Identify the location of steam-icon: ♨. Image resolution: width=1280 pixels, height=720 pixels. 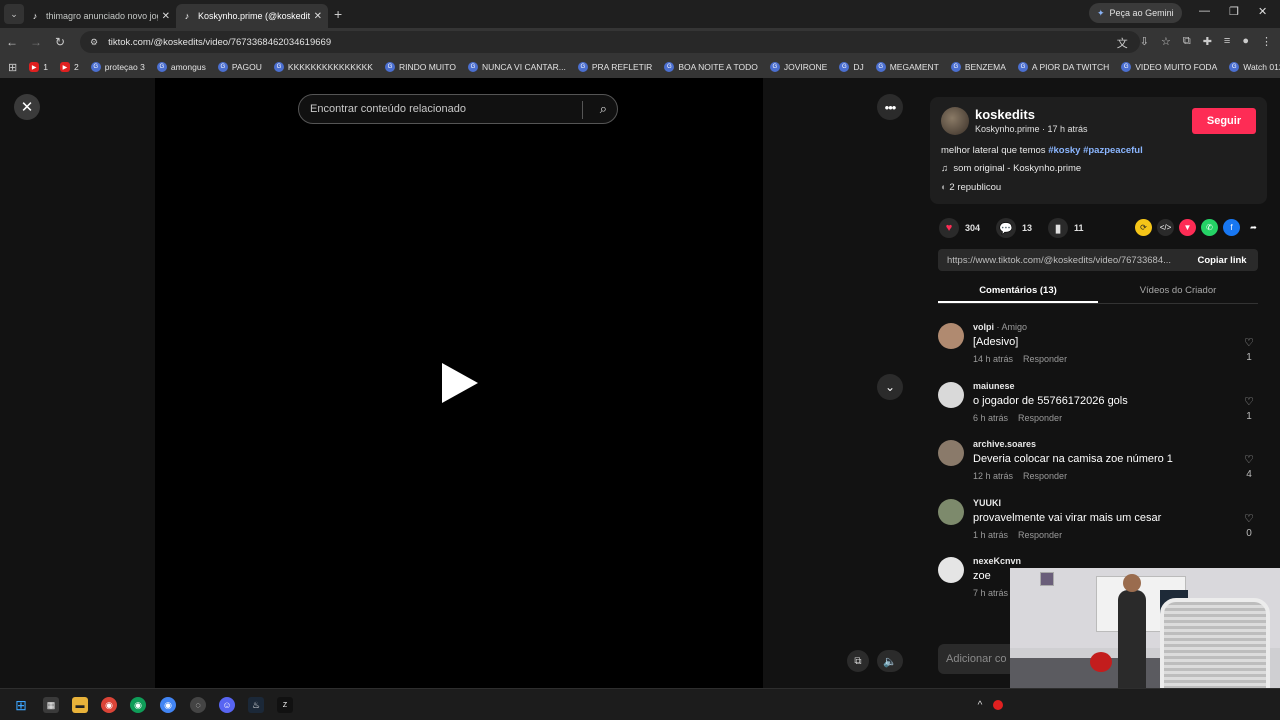
(256, 705).